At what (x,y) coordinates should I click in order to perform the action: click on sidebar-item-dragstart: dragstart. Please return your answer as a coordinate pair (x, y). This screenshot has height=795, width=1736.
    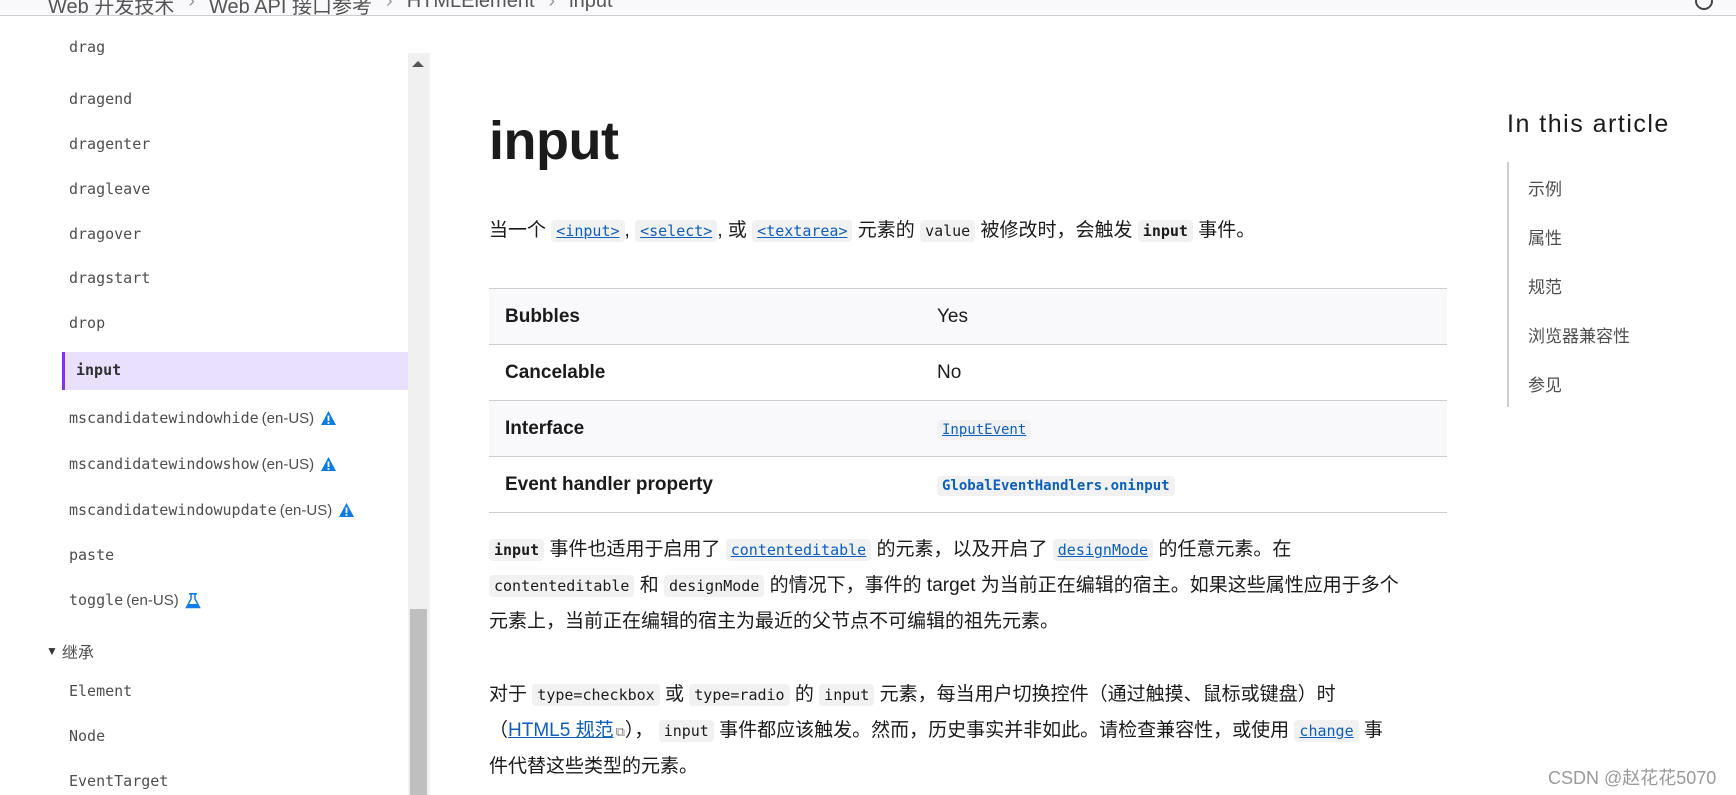
    Looking at the image, I should click on (109, 278).